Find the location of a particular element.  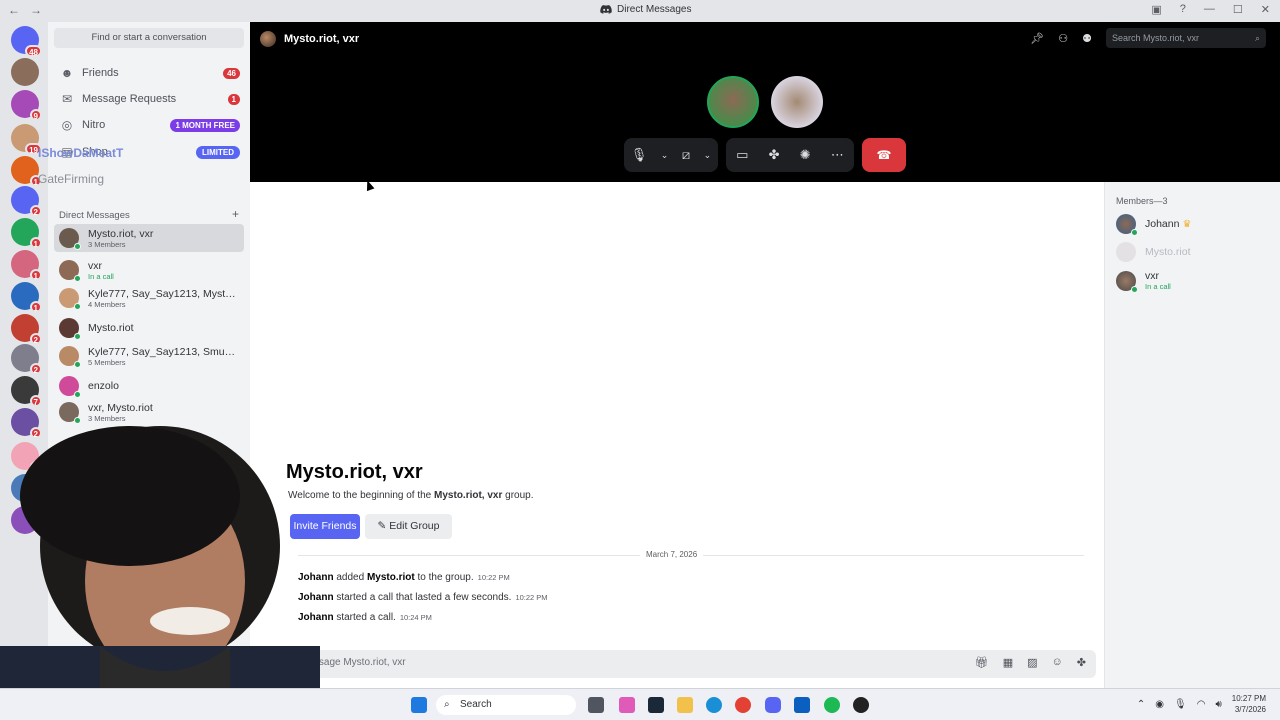

soundboard-icon: ✺ is located at coordinates (805, 155).